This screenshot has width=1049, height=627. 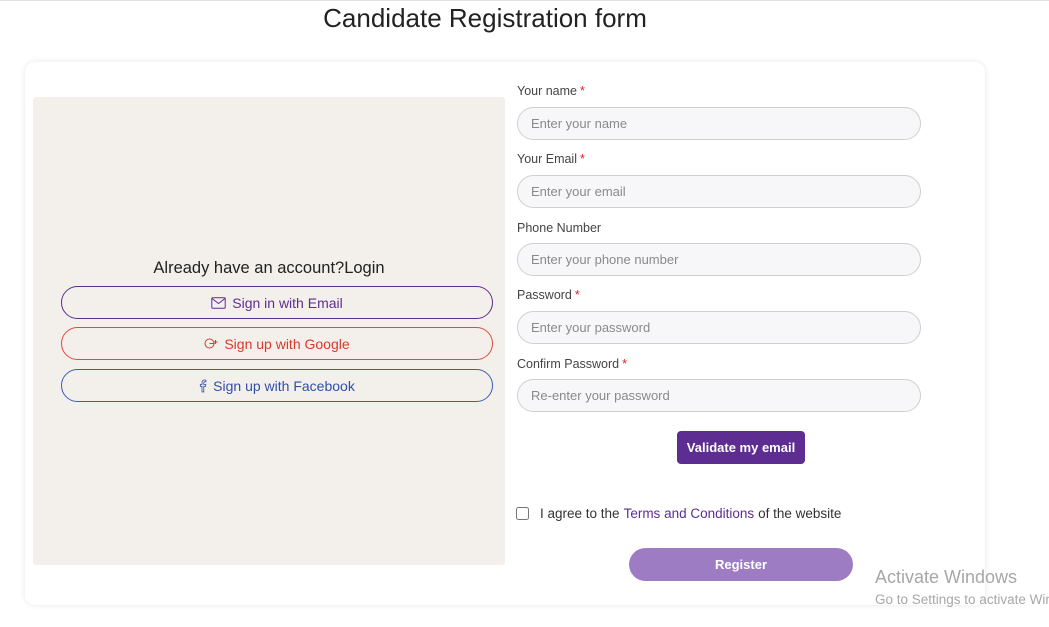 I want to click on confirm-password-label-text: Confirm Password, so click(x=568, y=364).